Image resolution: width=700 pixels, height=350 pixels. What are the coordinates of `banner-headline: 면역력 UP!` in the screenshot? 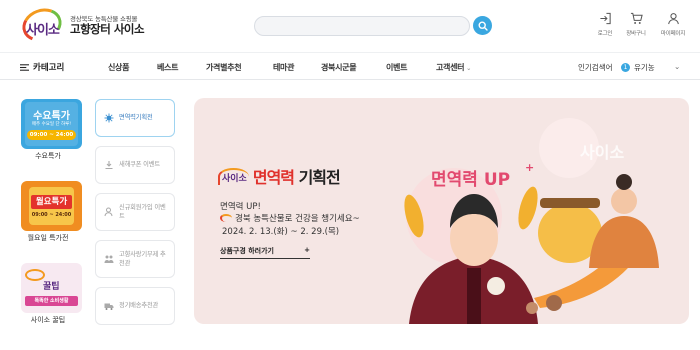 It's located at (240, 207).